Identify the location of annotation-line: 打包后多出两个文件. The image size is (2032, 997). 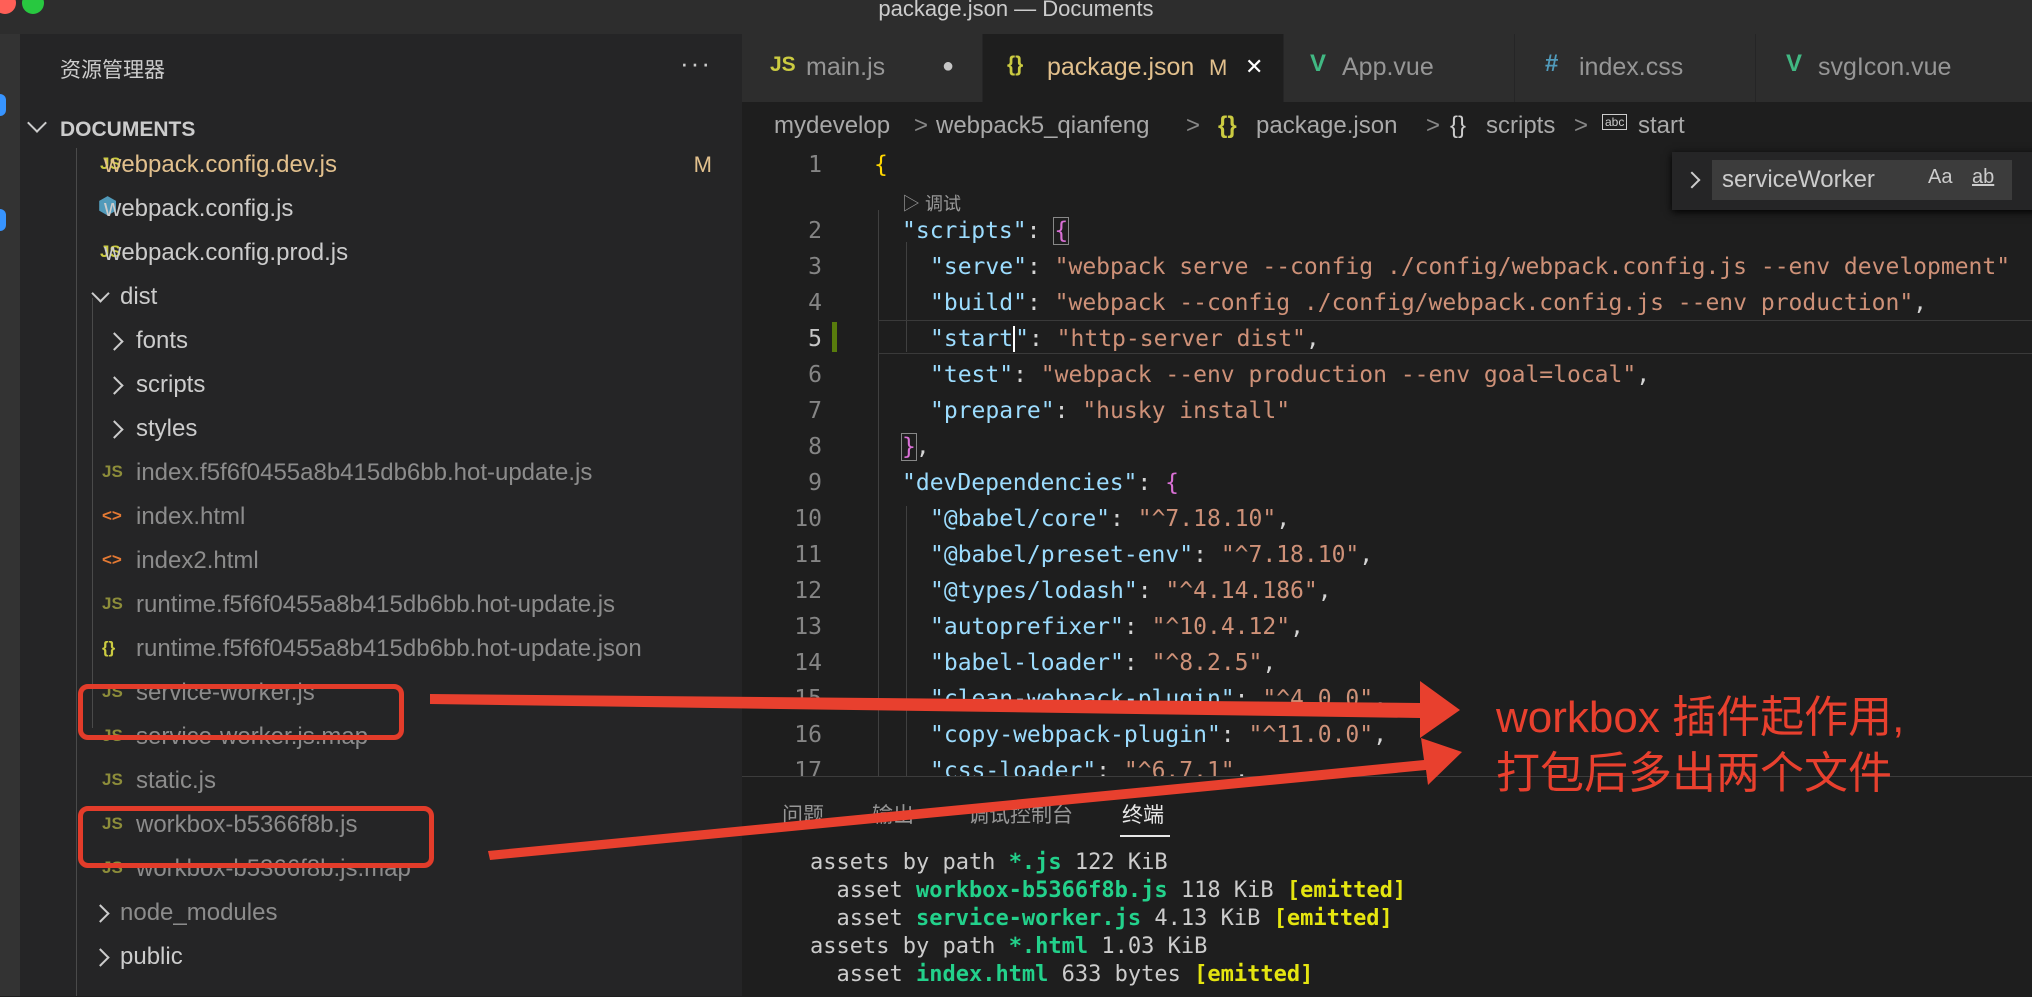
(1694, 773).